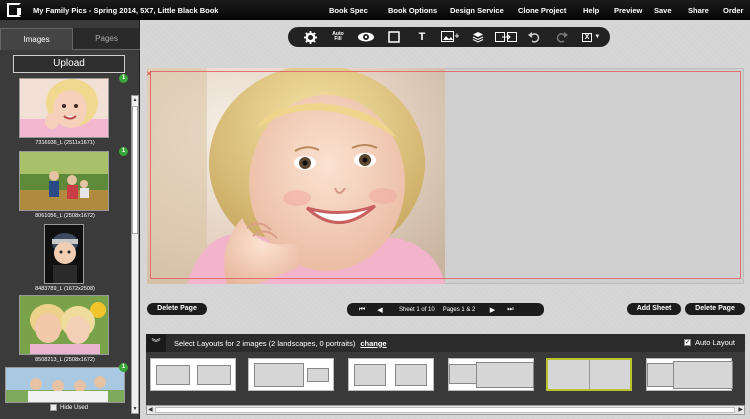  What do you see at coordinates (14, 10) in the screenshot?
I see `app-logo-icon` at bounding box center [14, 10].